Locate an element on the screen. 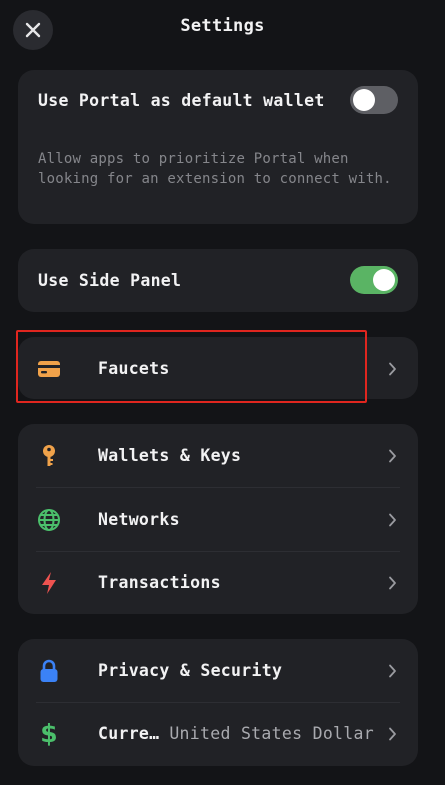  card-icon is located at coordinates (49, 369).